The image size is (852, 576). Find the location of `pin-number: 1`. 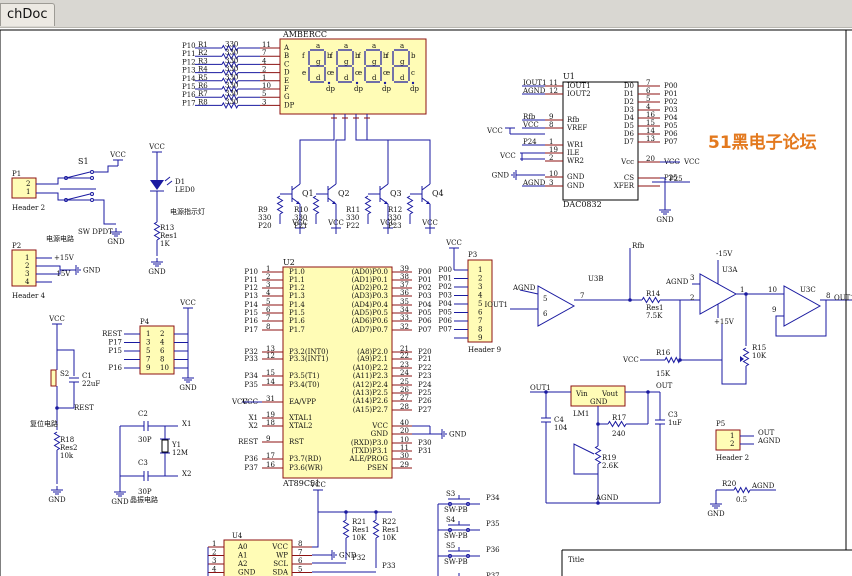

pin-number: 1 is located at coordinates (264, 78).